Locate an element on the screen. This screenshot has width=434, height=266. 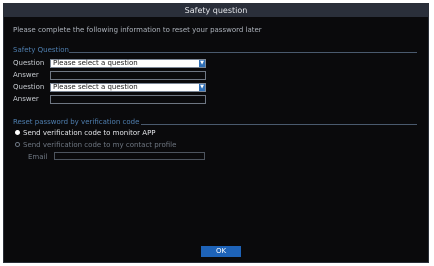
question-1-label: Question is located at coordinates (29, 63).